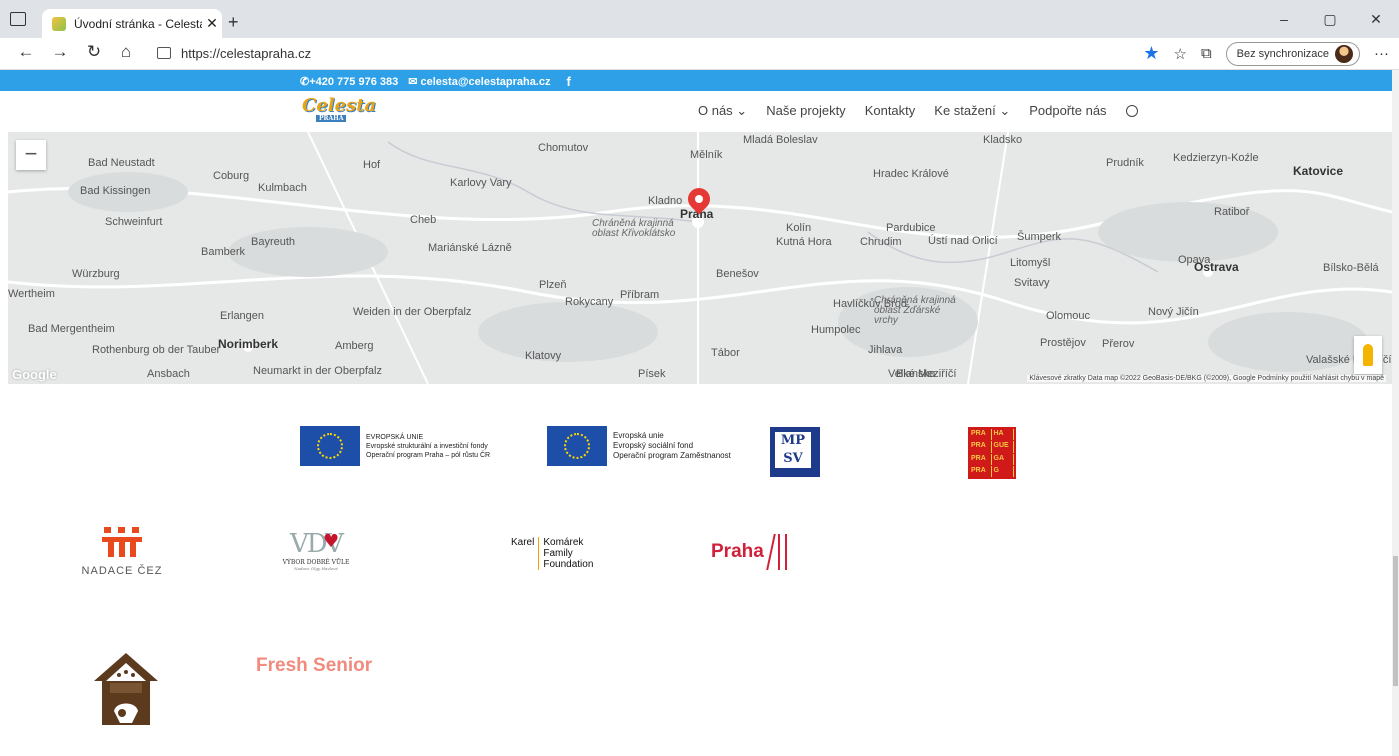  Describe the element at coordinates (242, 316) in the screenshot. I see `map-label: Erlangen` at that location.